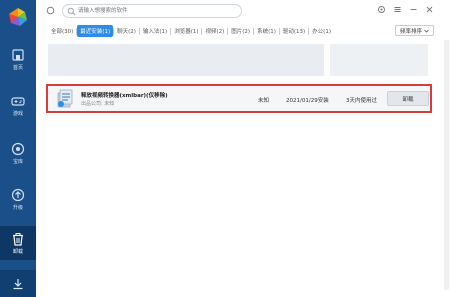  Describe the element at coordinates (18, 17) in the screenshot. I see `app-logo-icon` at that location.